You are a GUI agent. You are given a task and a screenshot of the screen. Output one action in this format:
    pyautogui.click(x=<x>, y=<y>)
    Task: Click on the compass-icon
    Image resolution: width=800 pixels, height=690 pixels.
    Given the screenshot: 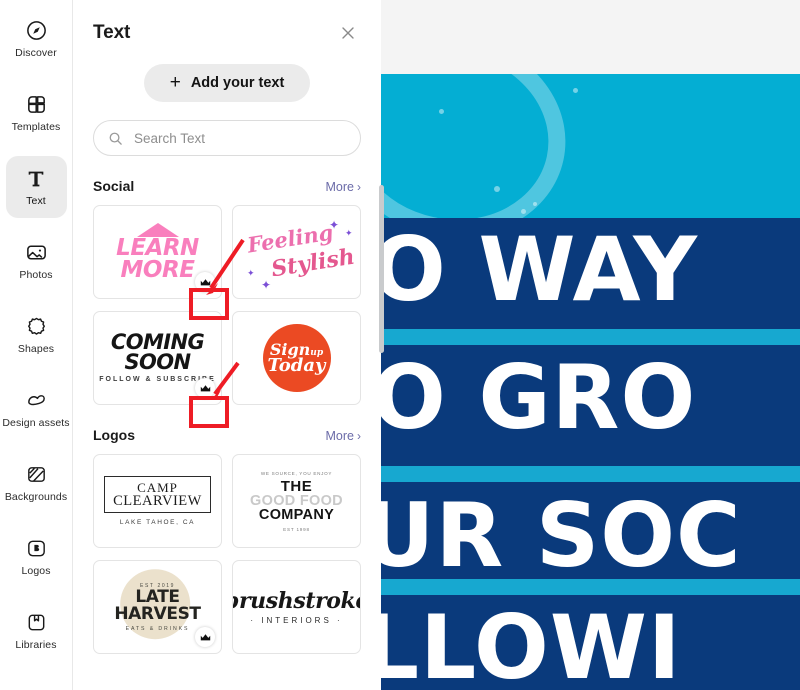 What is the action you would take?
    pyautogui.click(x=36, y=31)
    